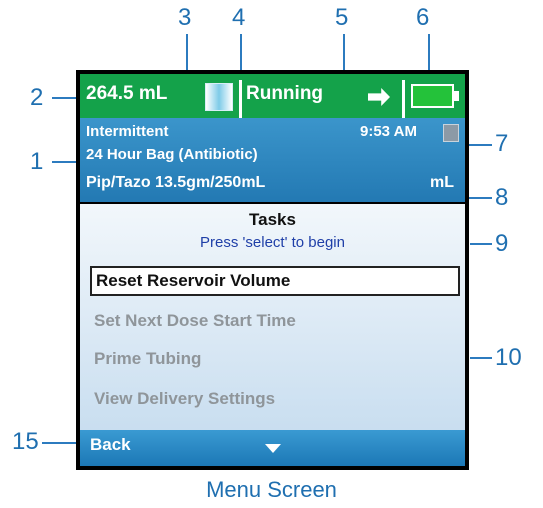  Describe the element at coordinates (502, 143) in the screenshot. I see `callout-7: 7` at that location.